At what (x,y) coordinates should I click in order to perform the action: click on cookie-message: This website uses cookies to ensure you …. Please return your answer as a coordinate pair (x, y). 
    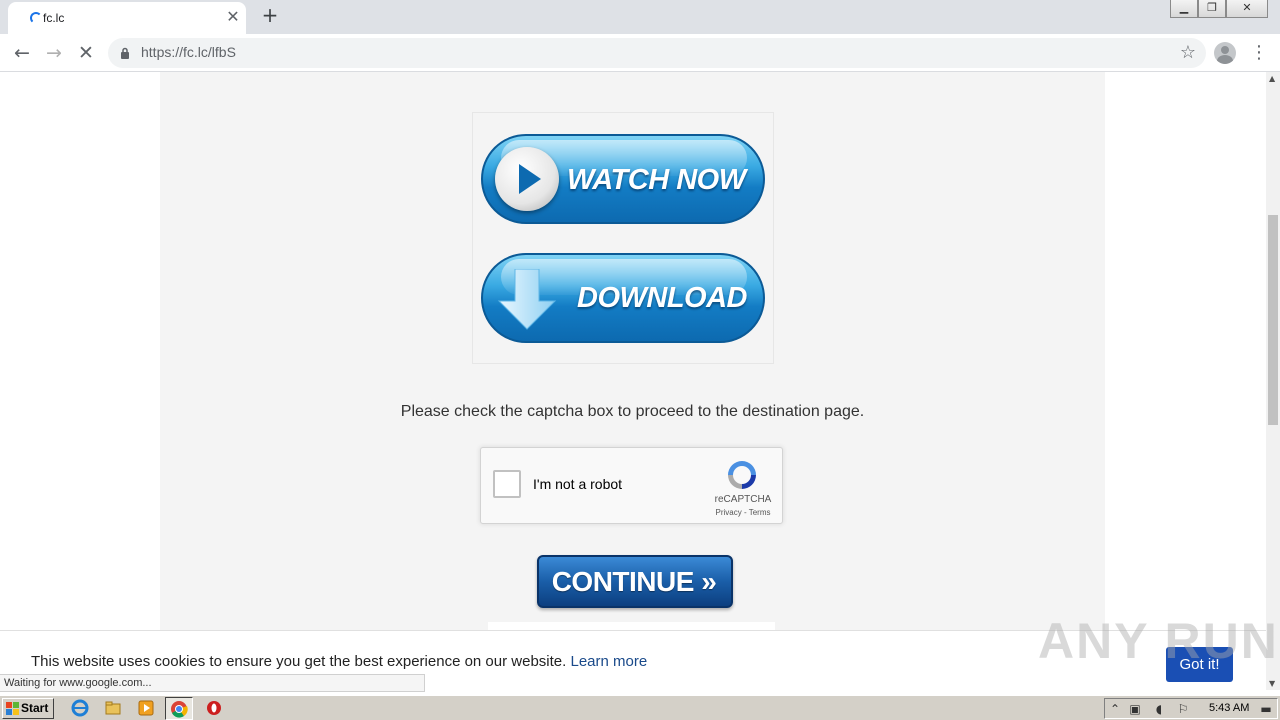
    Looking at the image, I should click on (339, 661).